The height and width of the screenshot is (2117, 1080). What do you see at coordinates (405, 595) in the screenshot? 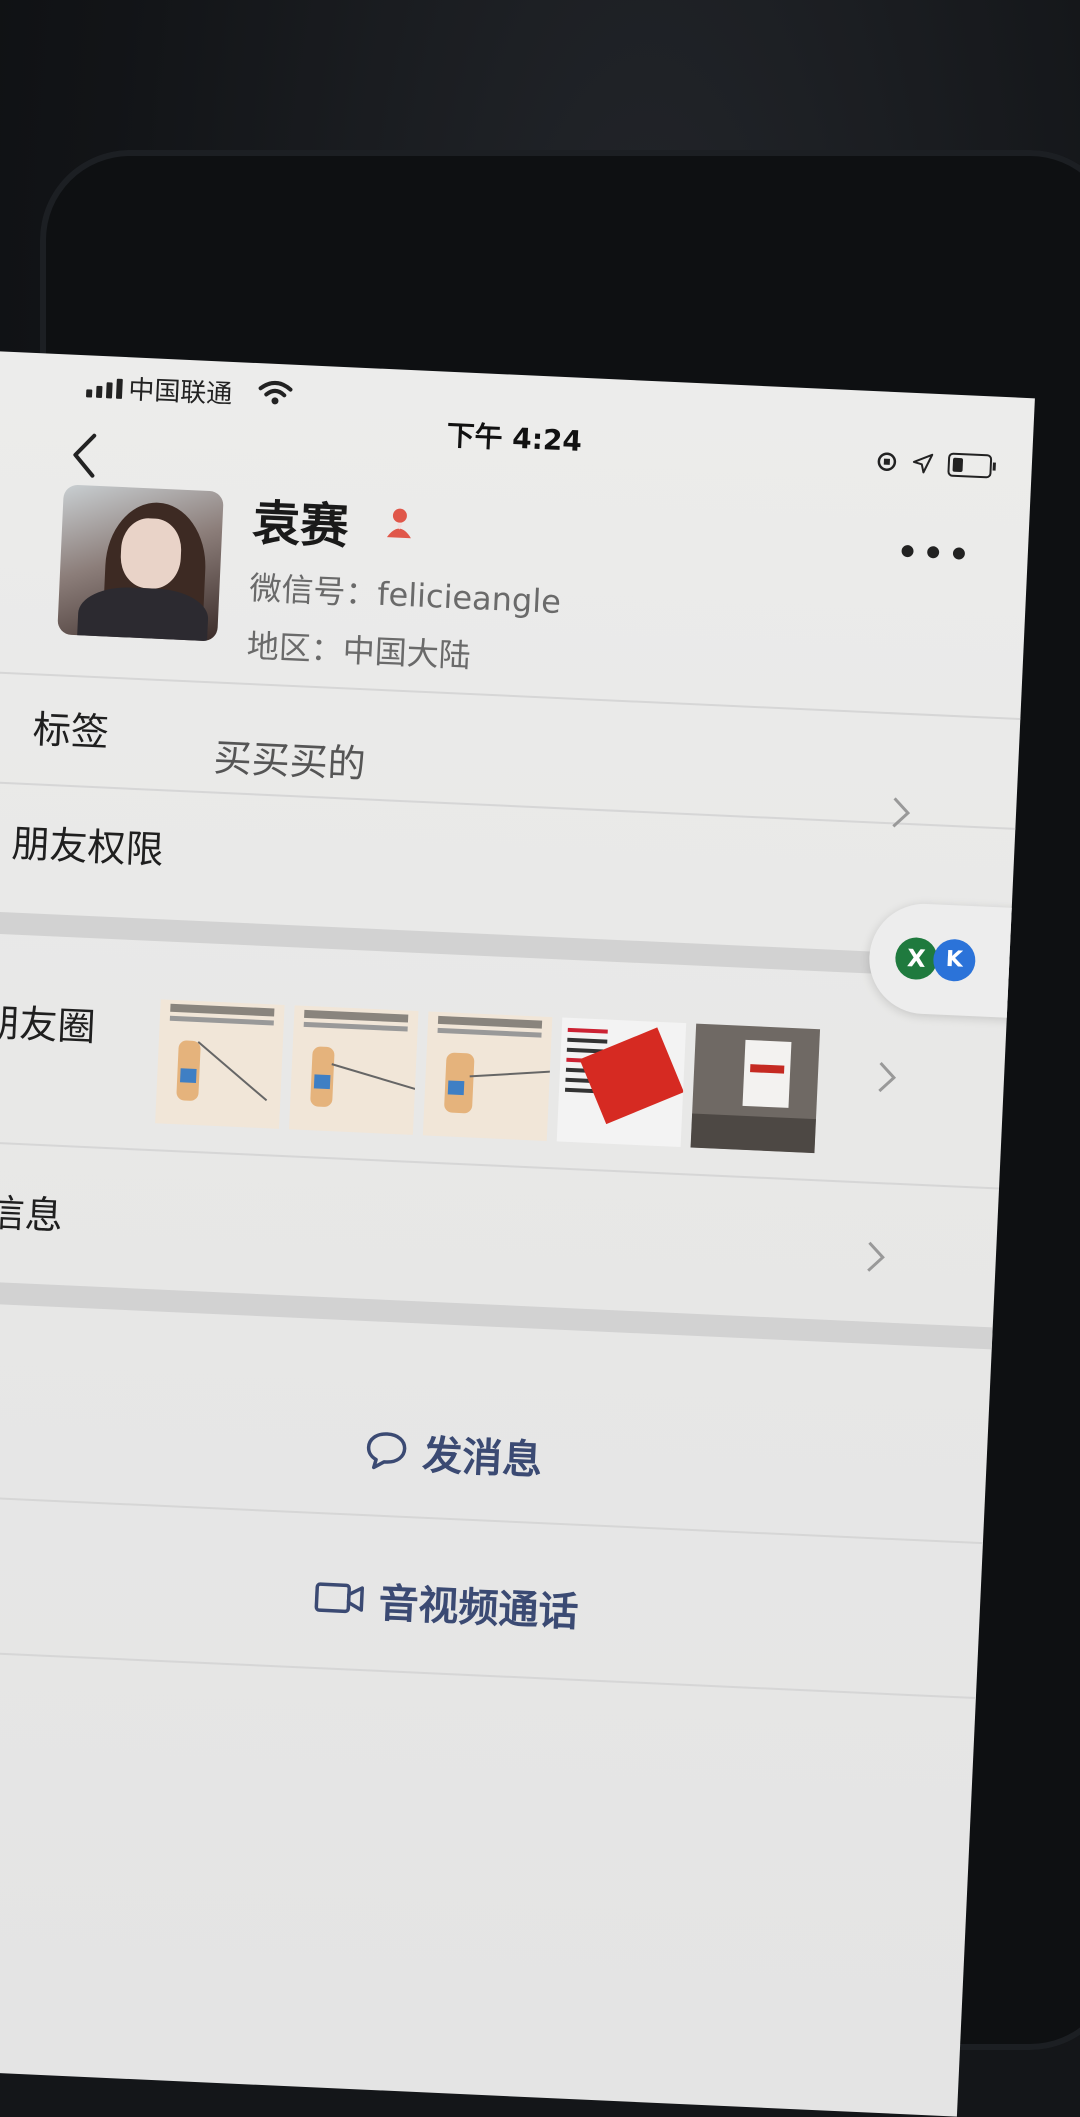
I see `wechat-id: 微信号：felicieangle` at bounding box center [405, 595].